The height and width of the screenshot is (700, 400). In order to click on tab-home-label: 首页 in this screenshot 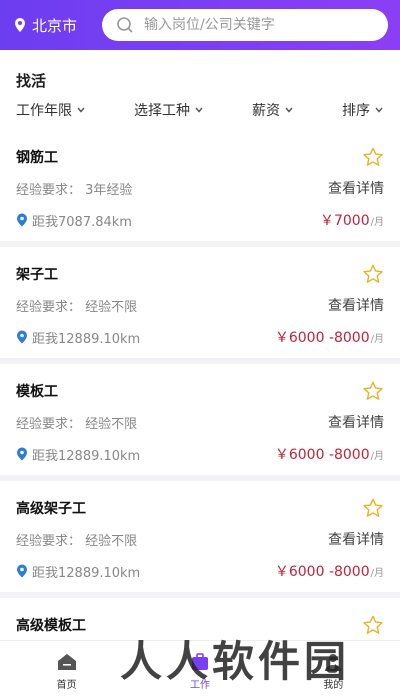, I will do `click(66, 685)`.